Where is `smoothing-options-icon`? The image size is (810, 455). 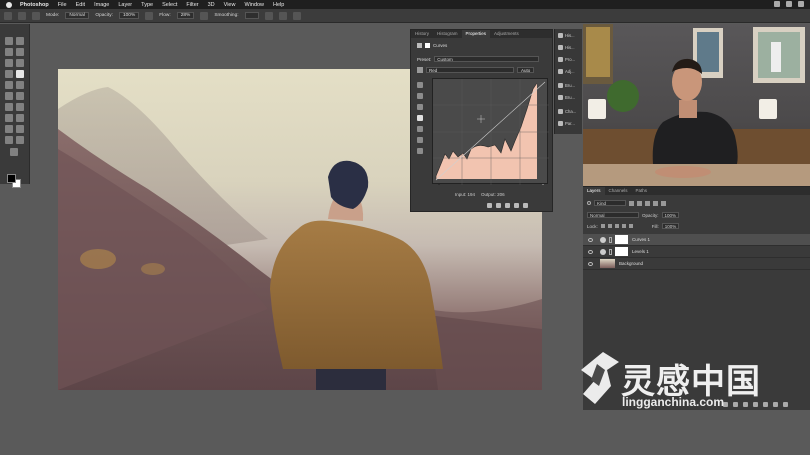 smoothing-options-icon is located at coordinates (268, 15).